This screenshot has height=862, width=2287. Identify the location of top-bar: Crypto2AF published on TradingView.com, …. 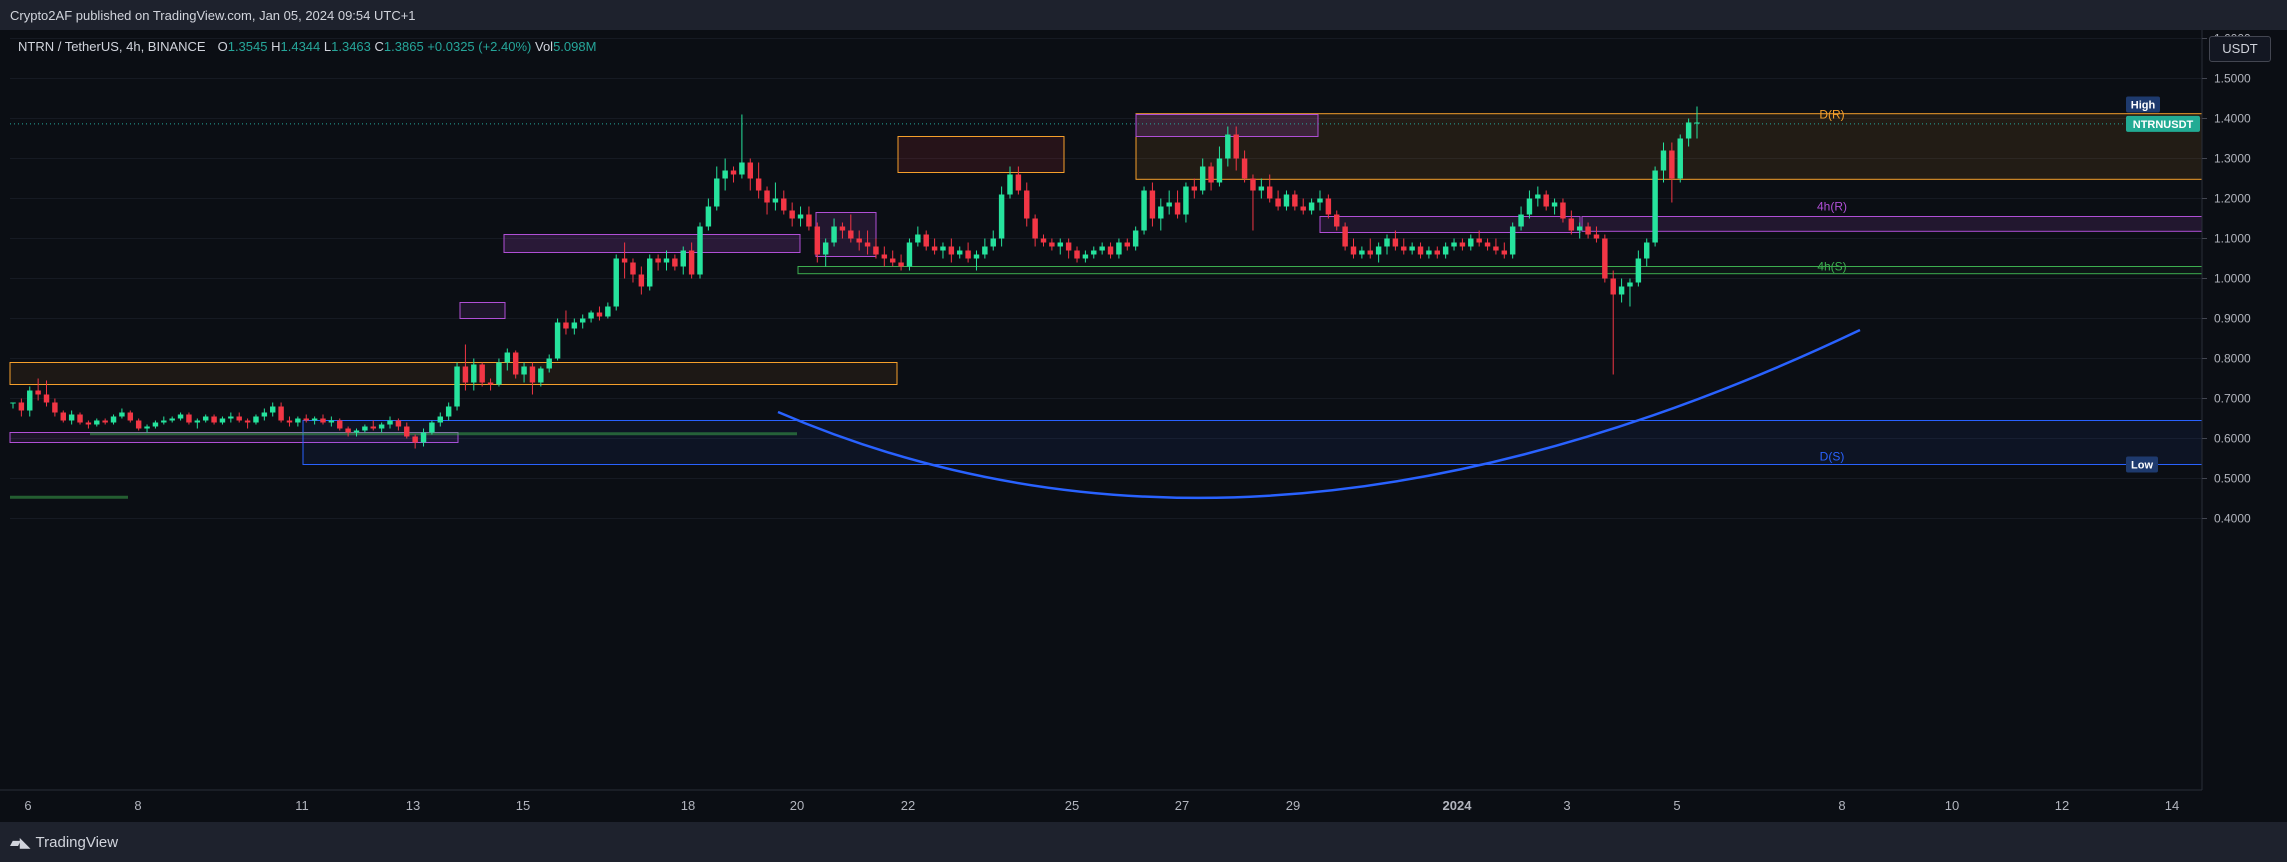
(1143, 15).